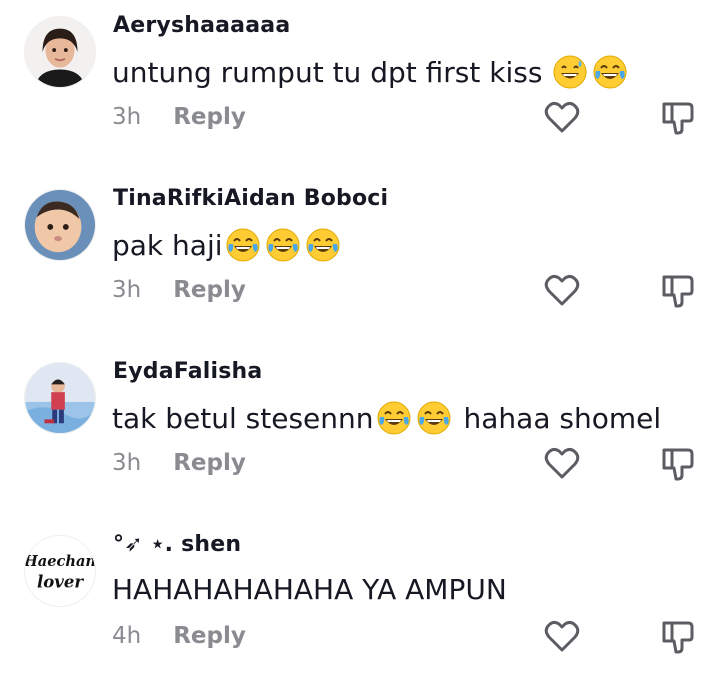  Describe the element at coordinates (60, 561) in the screenshot. I see `avatar-text-line1: Haechan` at that location.